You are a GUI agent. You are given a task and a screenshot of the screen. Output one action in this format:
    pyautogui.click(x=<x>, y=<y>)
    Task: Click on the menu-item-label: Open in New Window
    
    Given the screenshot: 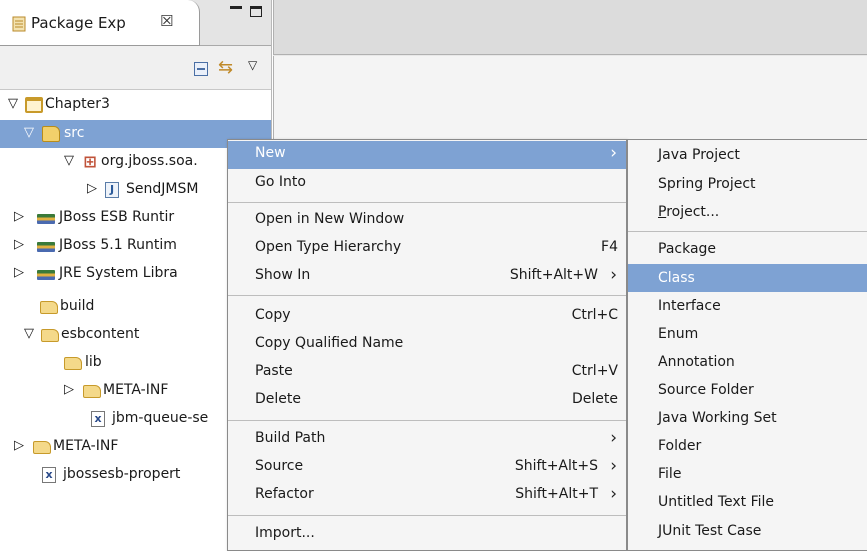 What is the action you would take?
    pyautogui.click(x=330, y=219)
    